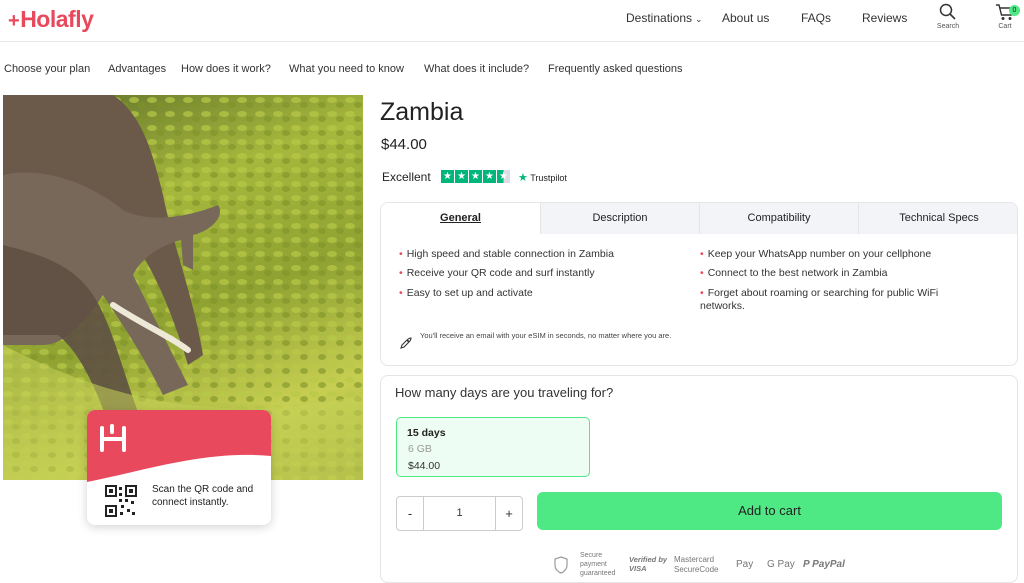 The height and width of the screenshot is (583, 1024). Describe the element at coordinates (508, 513) in the screenshot. I see `quantity-increment-button: +` at that location.